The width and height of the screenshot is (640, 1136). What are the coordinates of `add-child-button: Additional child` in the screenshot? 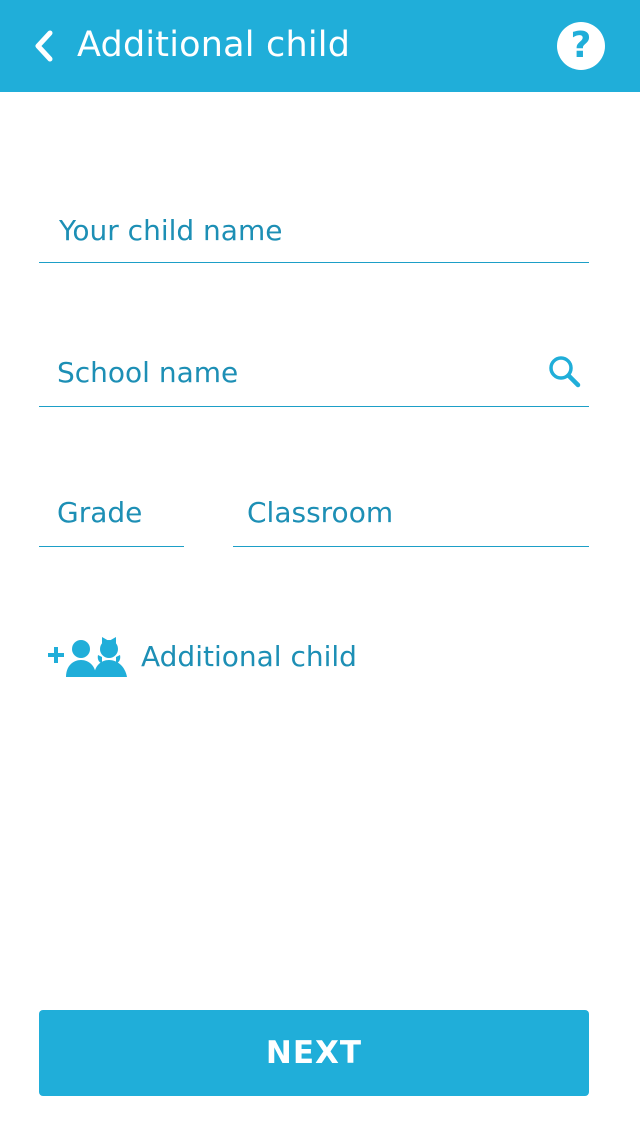 It's located at (202, 656).